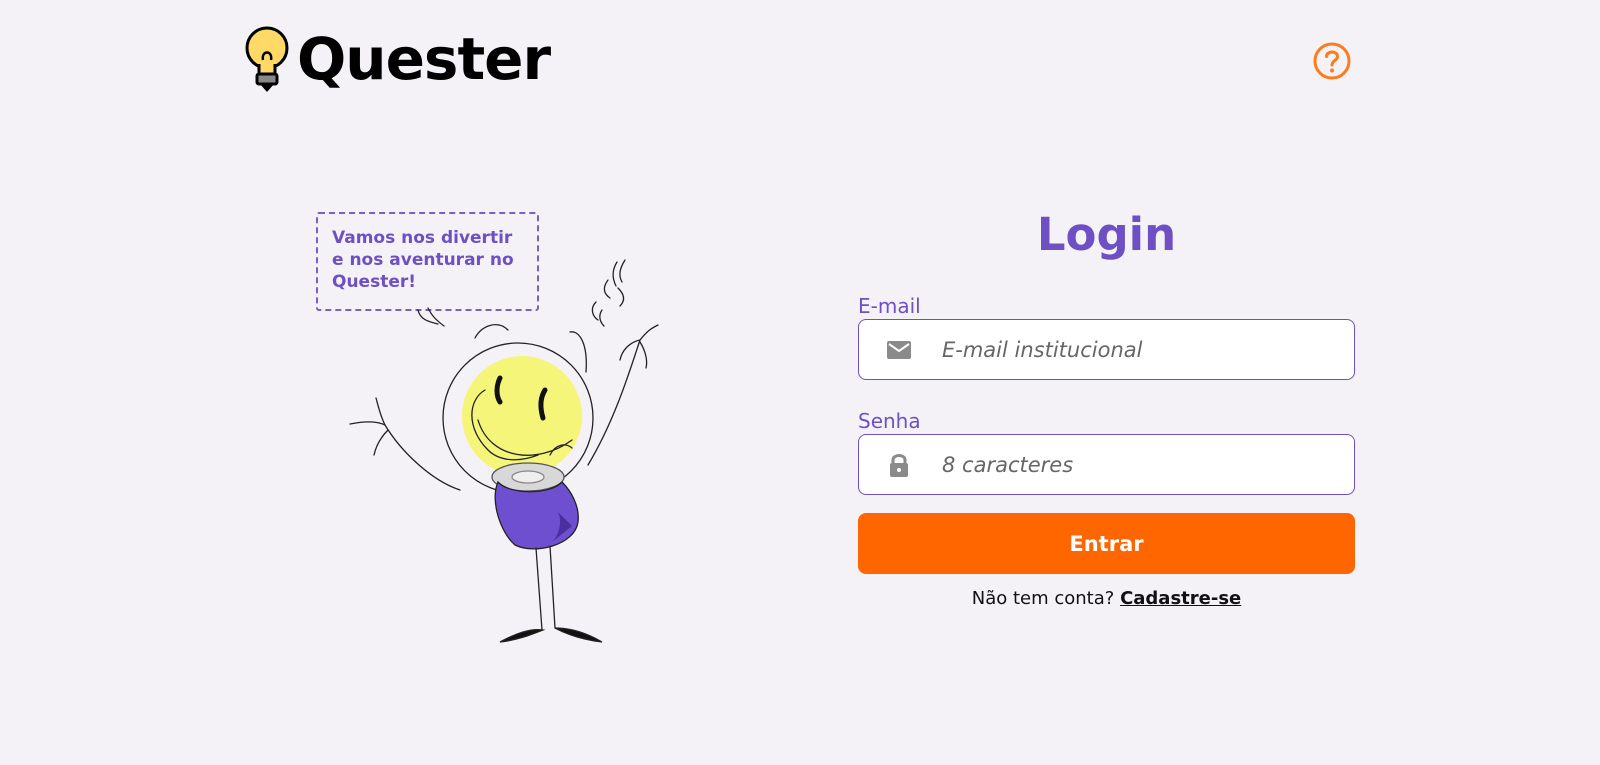 This screenshot has height=765, width=1600. I want to click on login-title: Login, so click(1106, 234).